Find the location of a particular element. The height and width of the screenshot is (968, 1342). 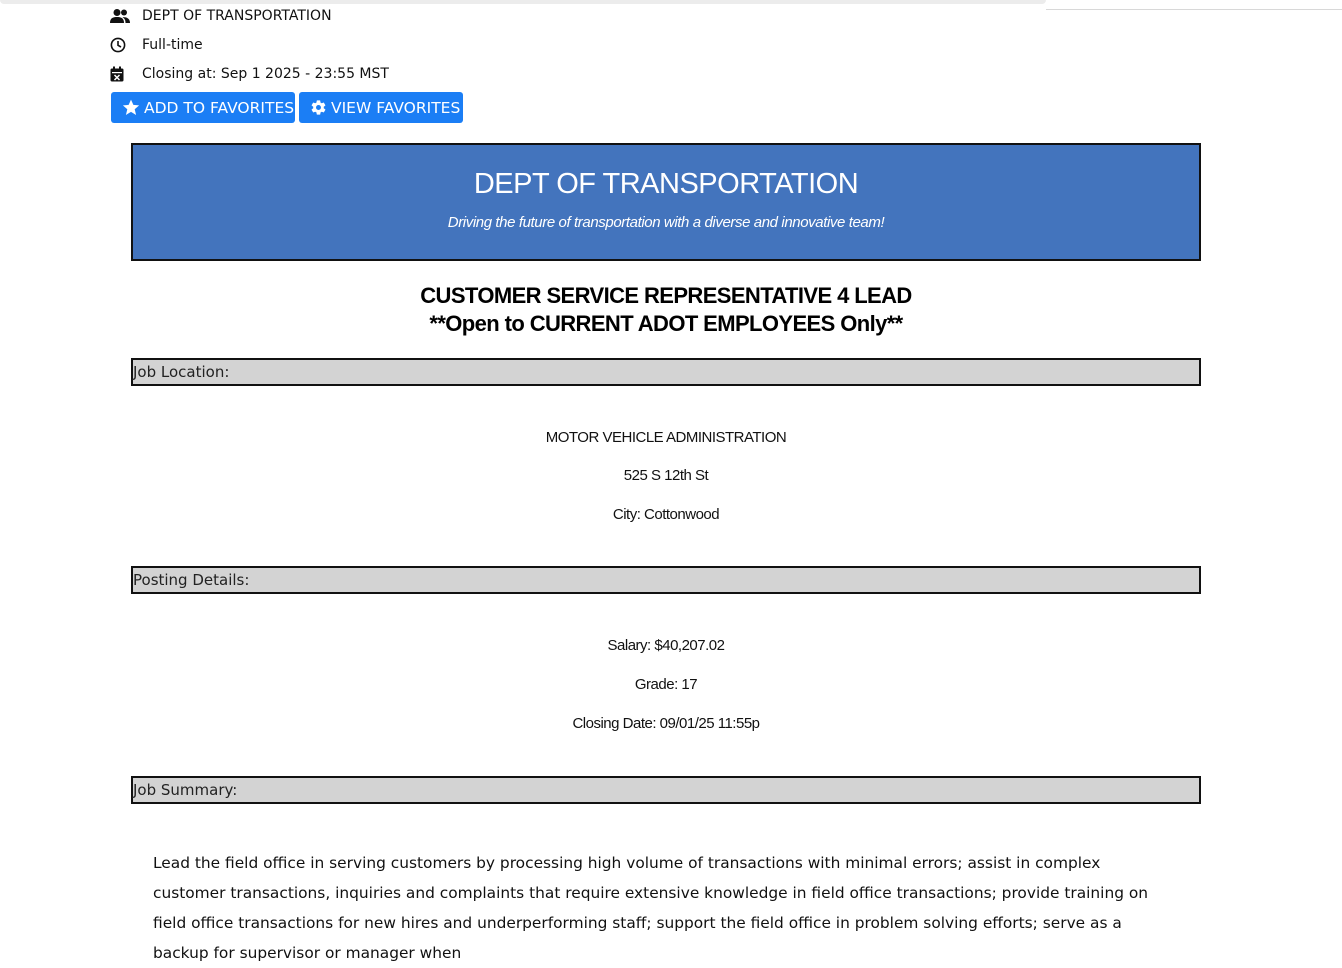

view-favorites-label: VIEW FAVORITES is located at coordinates (396, 107).